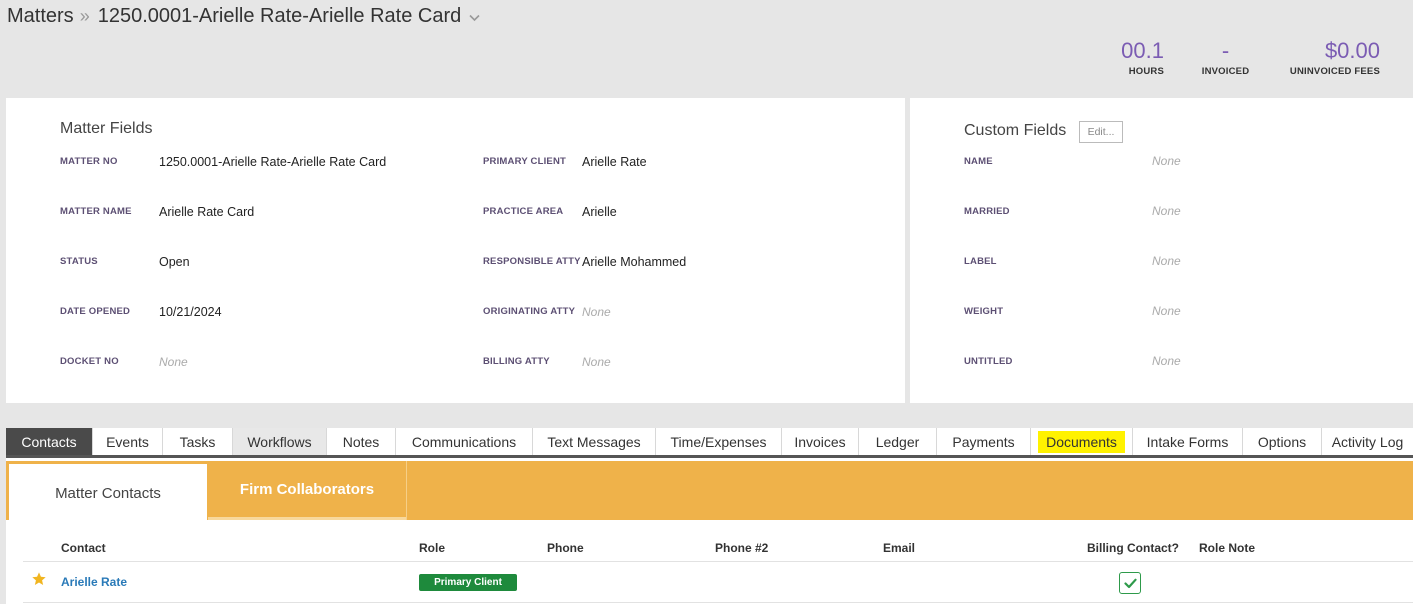 The image size is (1413, 604). What do you see at coordinates (709, 491) in the screenshot?
I see `contacts-subtabs: Matter Contacts Firm Collaborators` at bounding box center [709, 491].